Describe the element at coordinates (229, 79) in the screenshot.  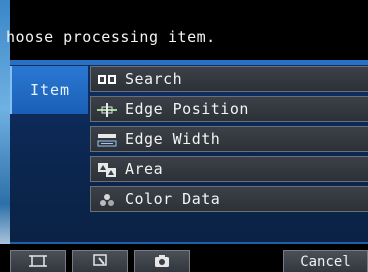
I see `menu-item-search: Search` at that location.